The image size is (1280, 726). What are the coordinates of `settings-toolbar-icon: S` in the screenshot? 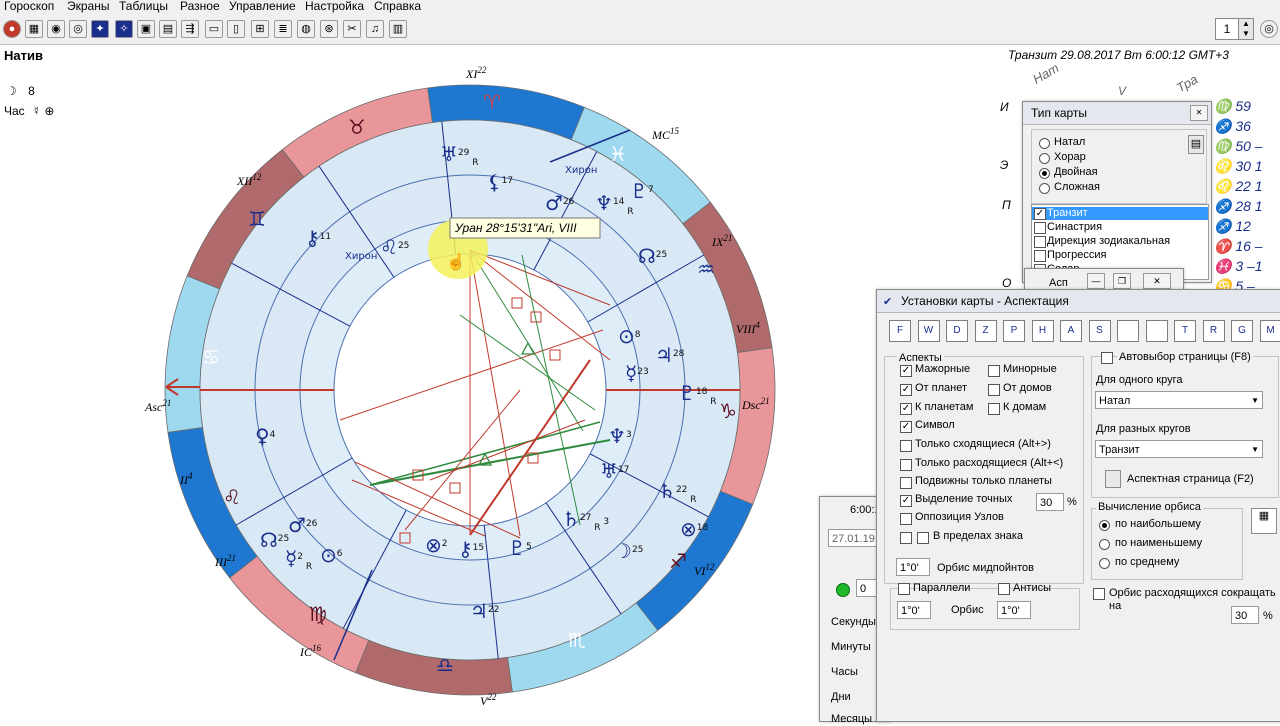 It's located at (1100, 331).